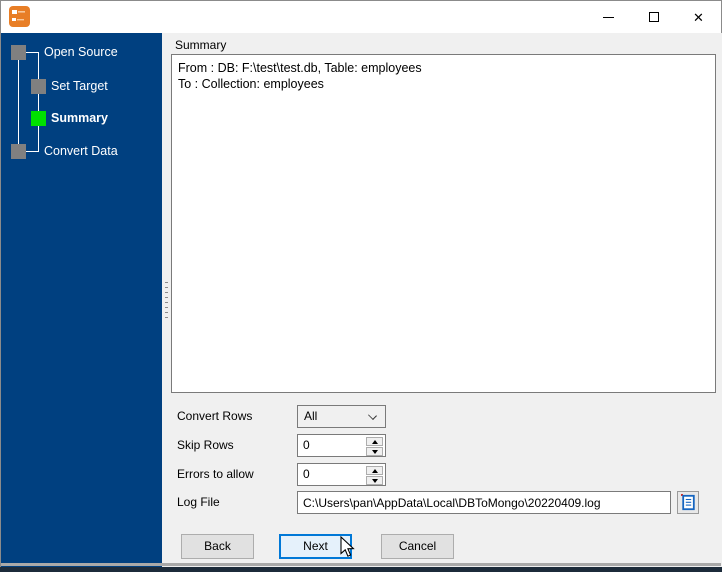 Image resolution: width=722 pixels, height=572 pixels. I want to click on back-button: Back, so click(217, 546).